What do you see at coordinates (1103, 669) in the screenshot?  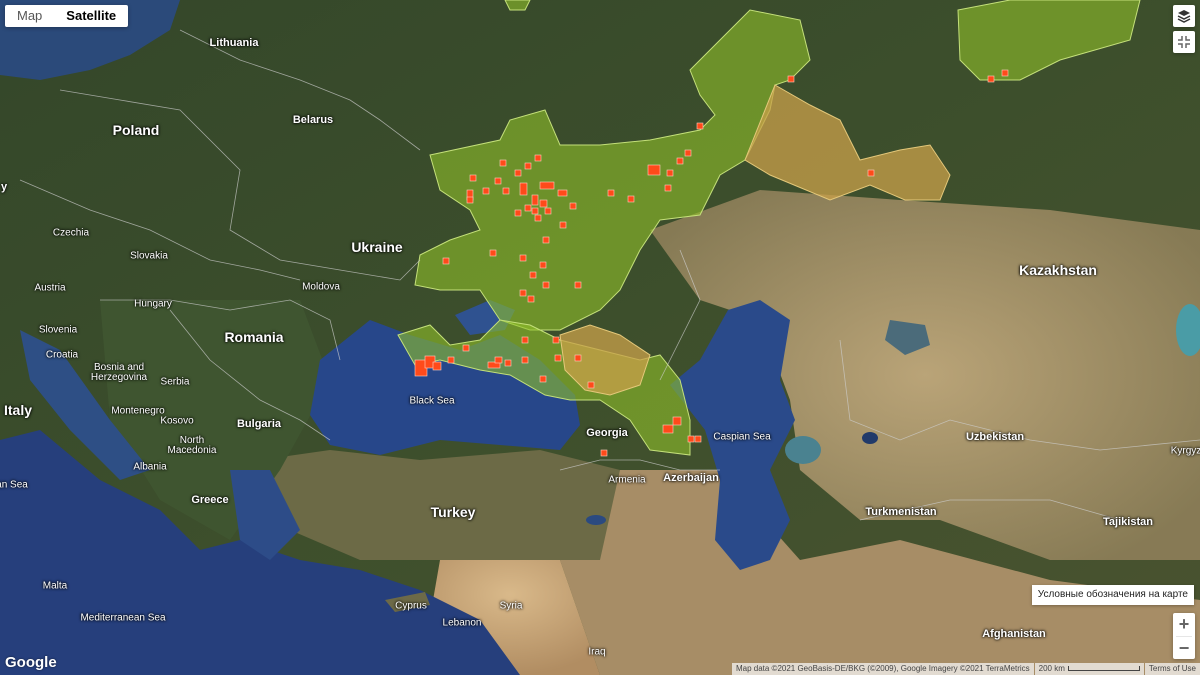 I see `scale-bar` at bounding box center [1103, 669].